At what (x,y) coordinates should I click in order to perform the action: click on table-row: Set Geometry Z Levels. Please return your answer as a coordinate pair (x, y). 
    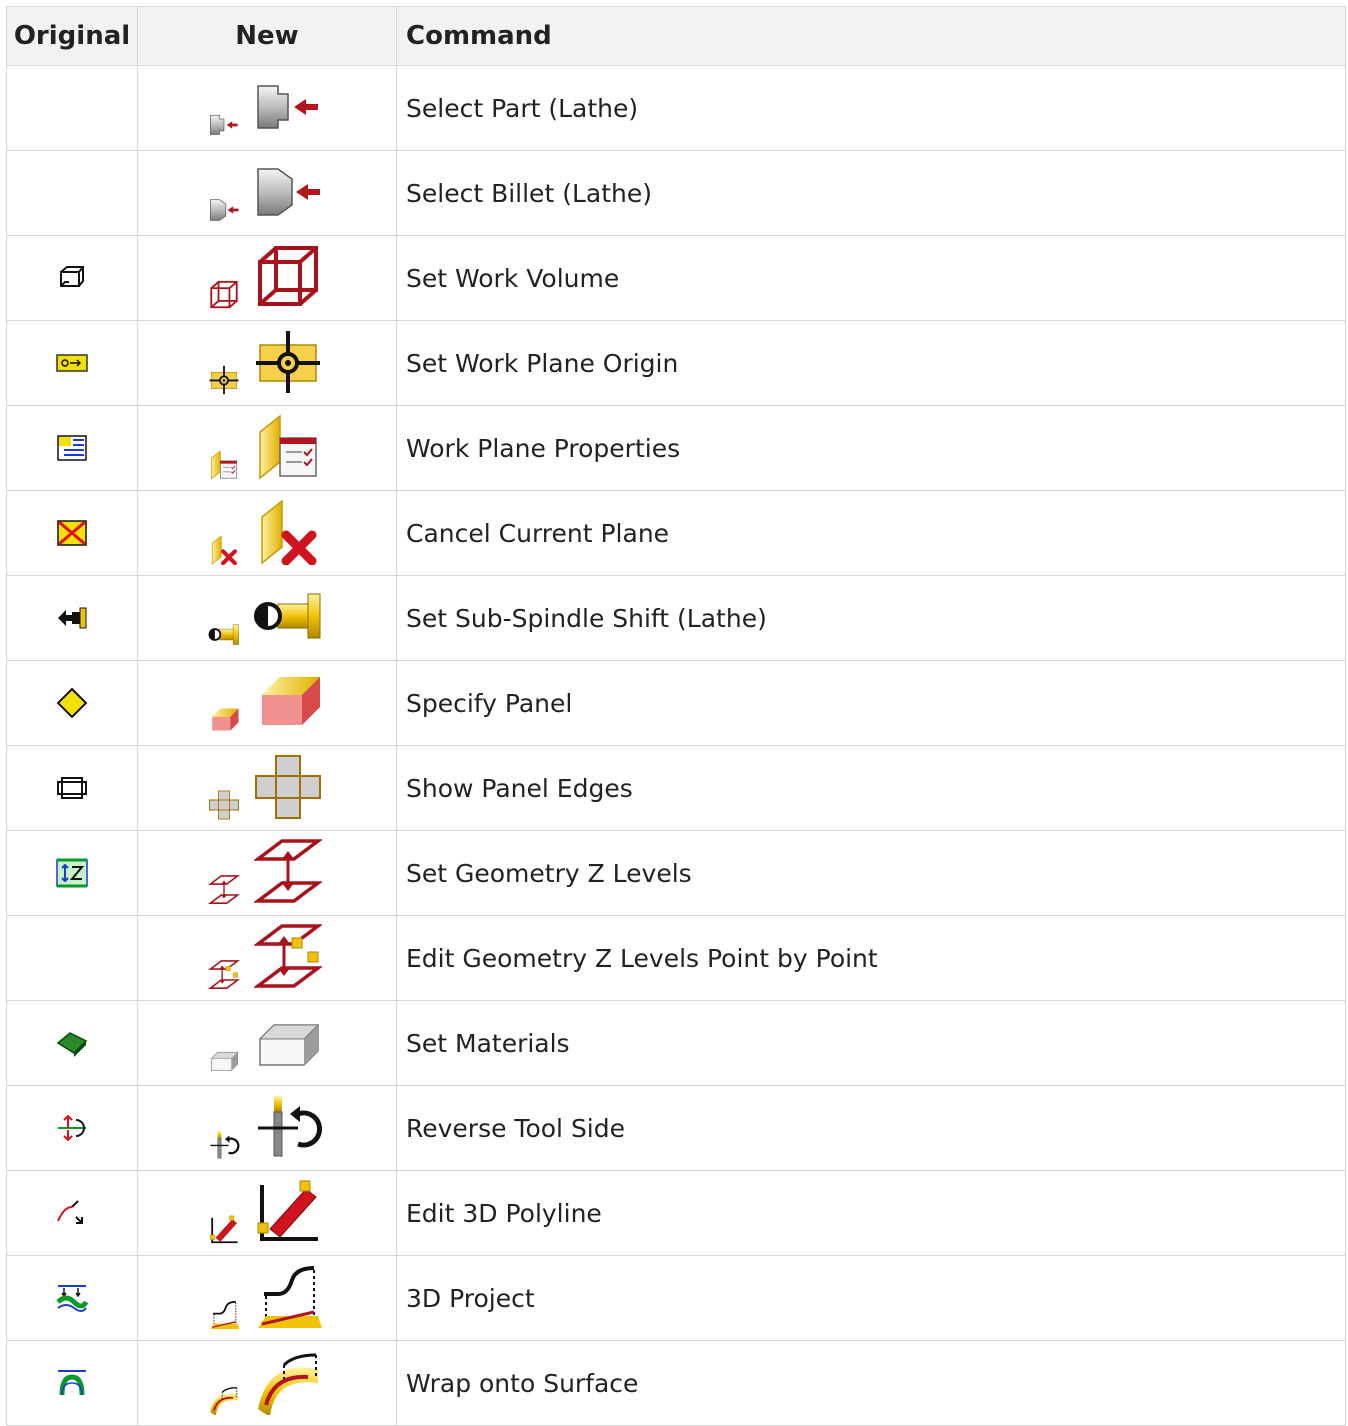
    Looking at the image, I should click on (676, 873).